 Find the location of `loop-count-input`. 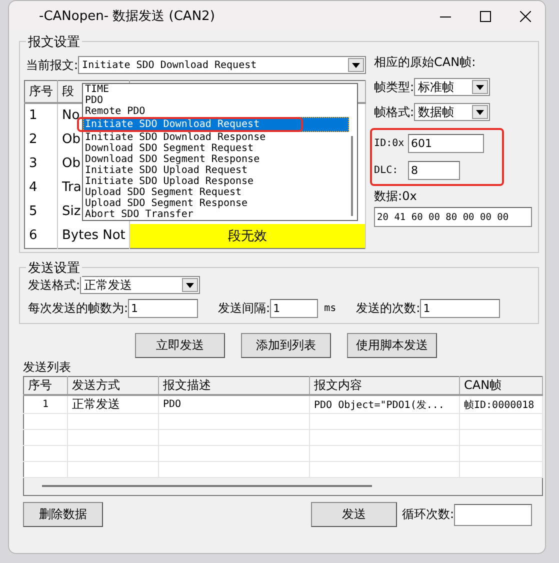

loop-count-input is located at coordinates (493, 515).